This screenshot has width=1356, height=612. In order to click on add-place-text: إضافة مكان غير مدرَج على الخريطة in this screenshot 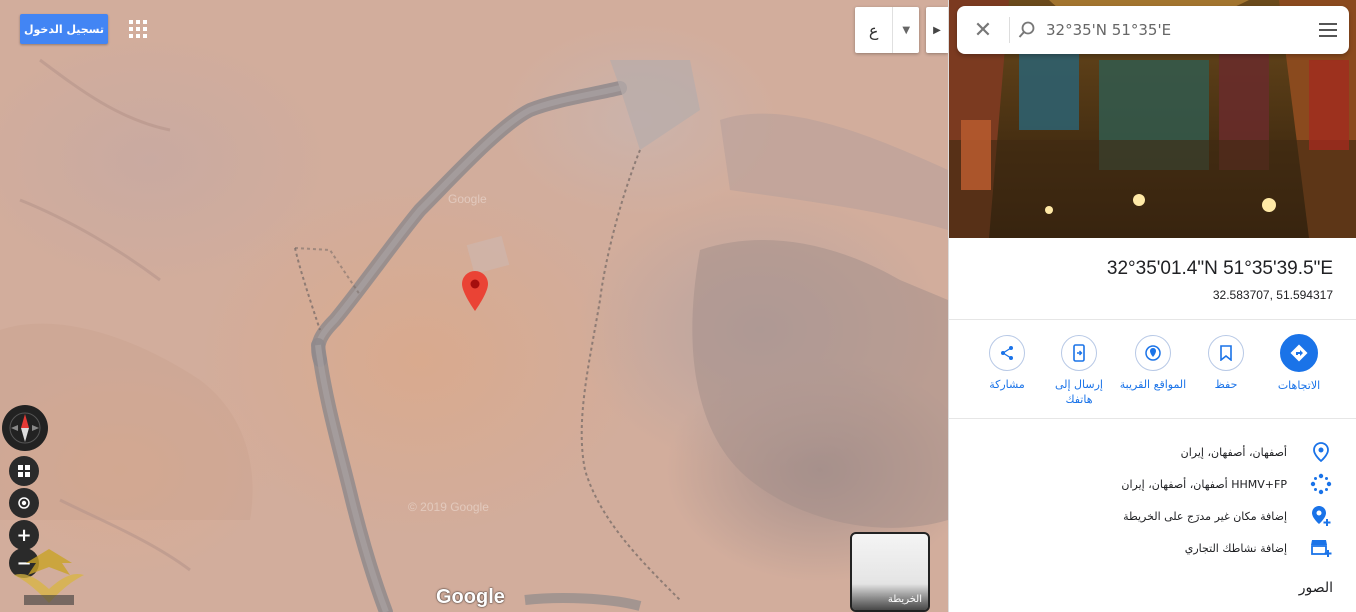, I will do `click(1205, 516)`.